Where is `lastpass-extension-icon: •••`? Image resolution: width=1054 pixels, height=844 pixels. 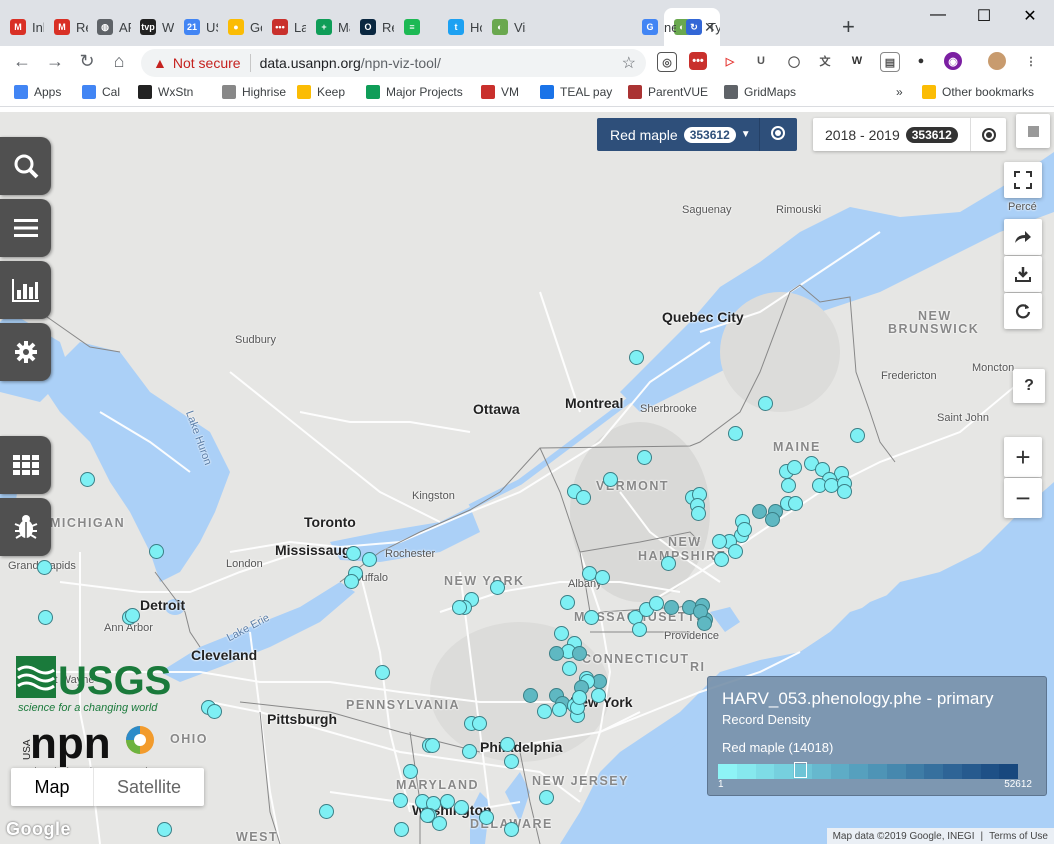
lastpass-extension-icon: ••• is located at coordinates (698, 61).